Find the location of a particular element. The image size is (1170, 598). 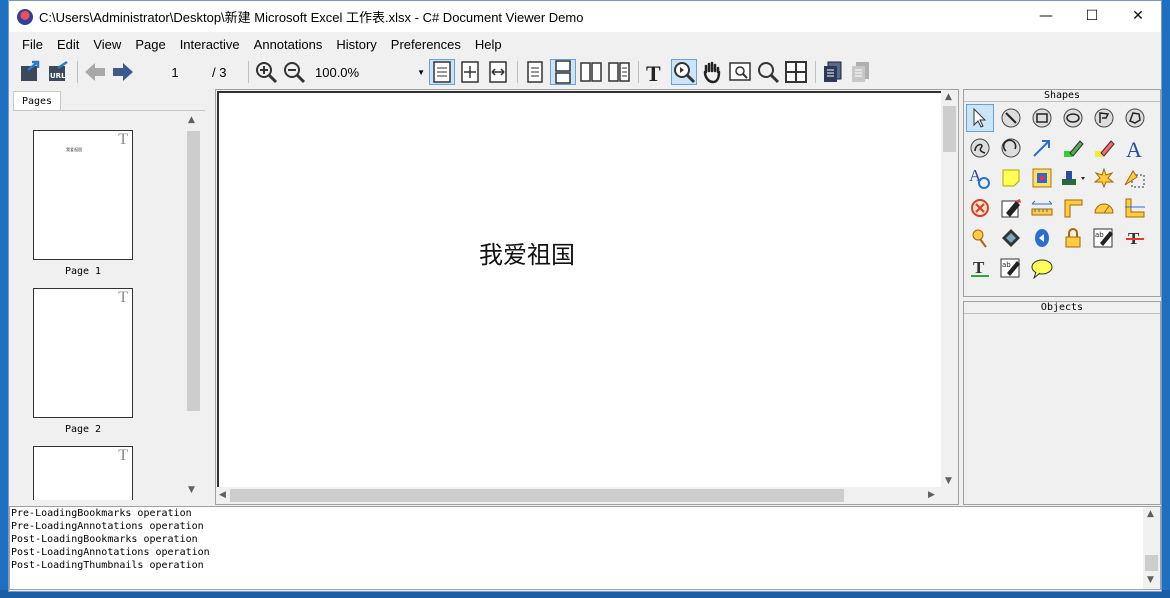

lock-icon is located at coordinates (1073, 238).